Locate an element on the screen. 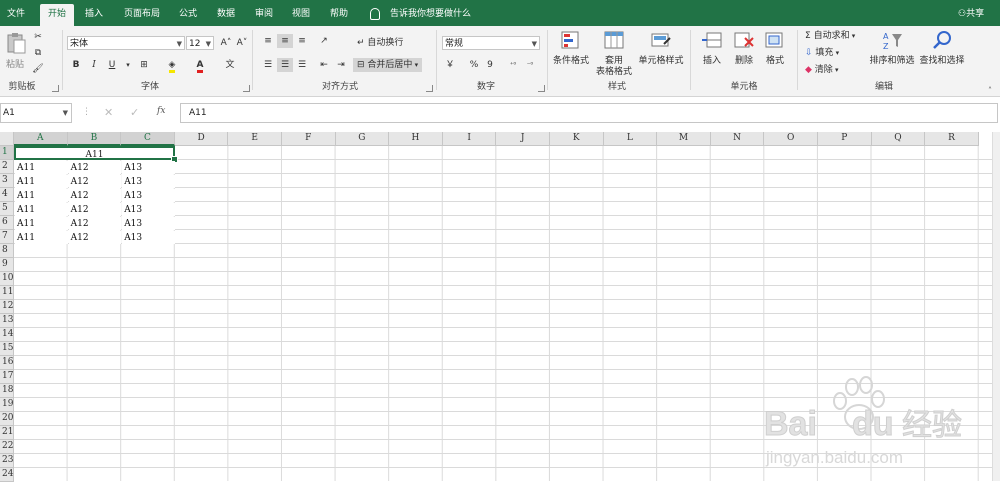 The width and height of the screenshot is (1000, 482). collapse-ribbon-icon: ˄ is located at coordinates (990, 90).